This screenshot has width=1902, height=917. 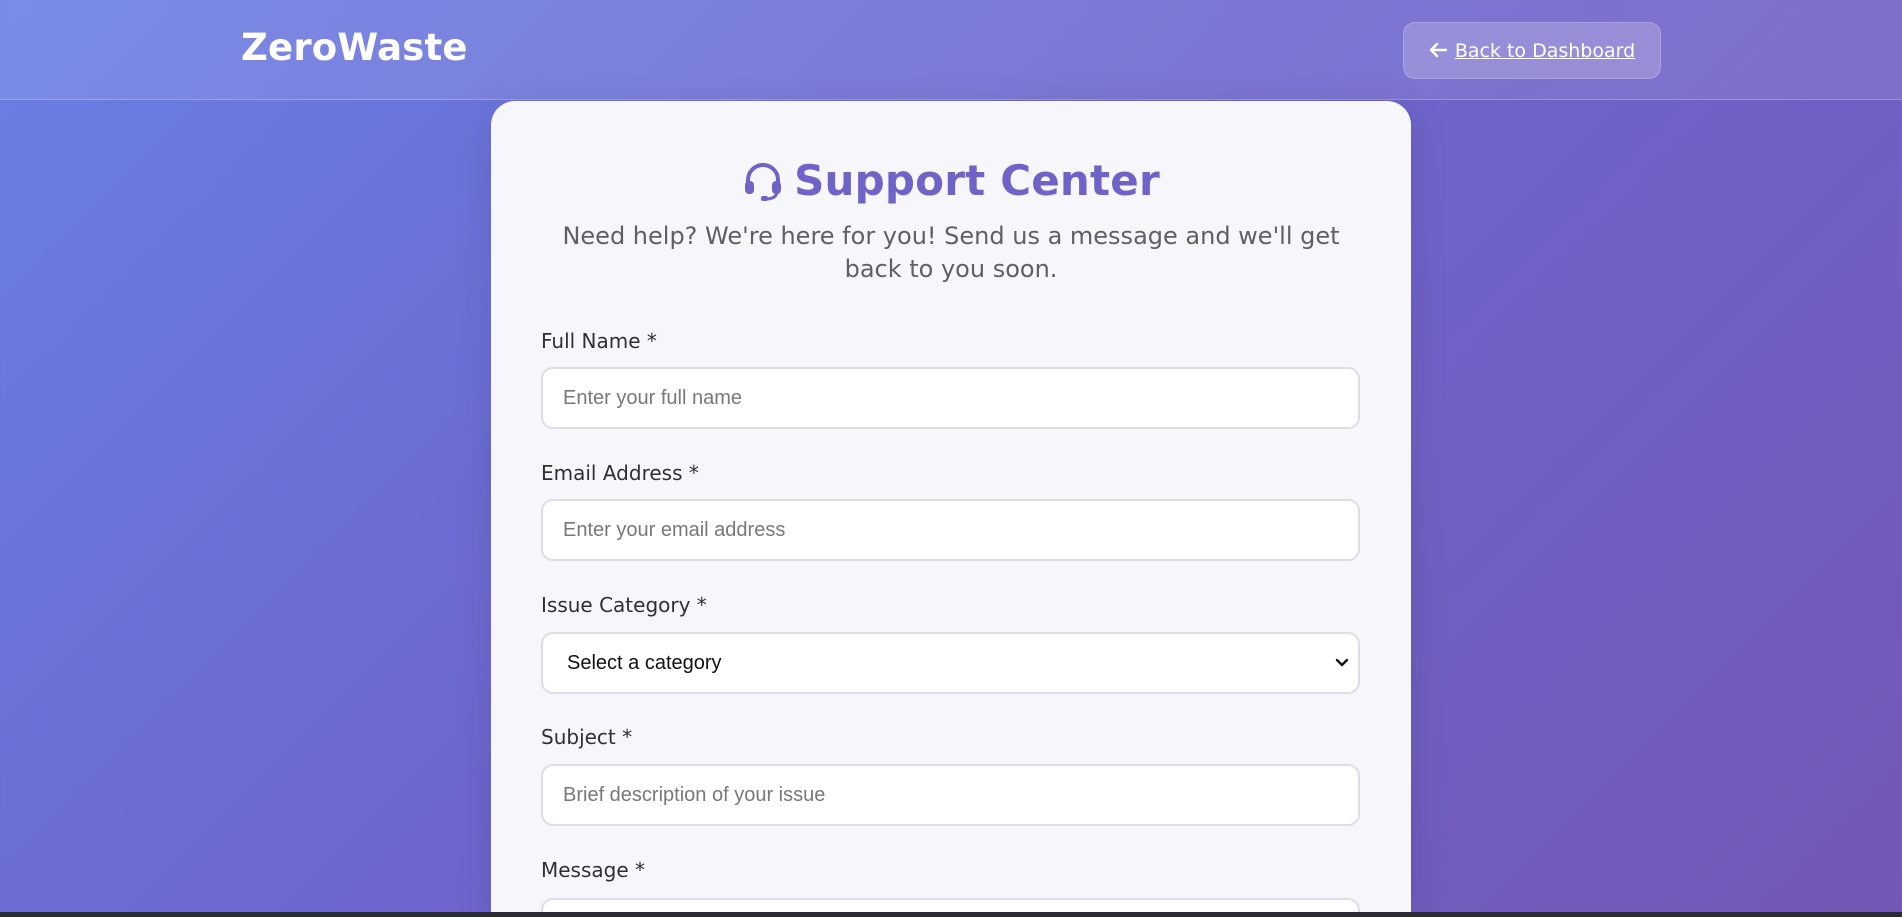 What do you see at coordinates (593, 870) in the screenshot?
I see `message-label: Message *` at bounding box center [593, 870].